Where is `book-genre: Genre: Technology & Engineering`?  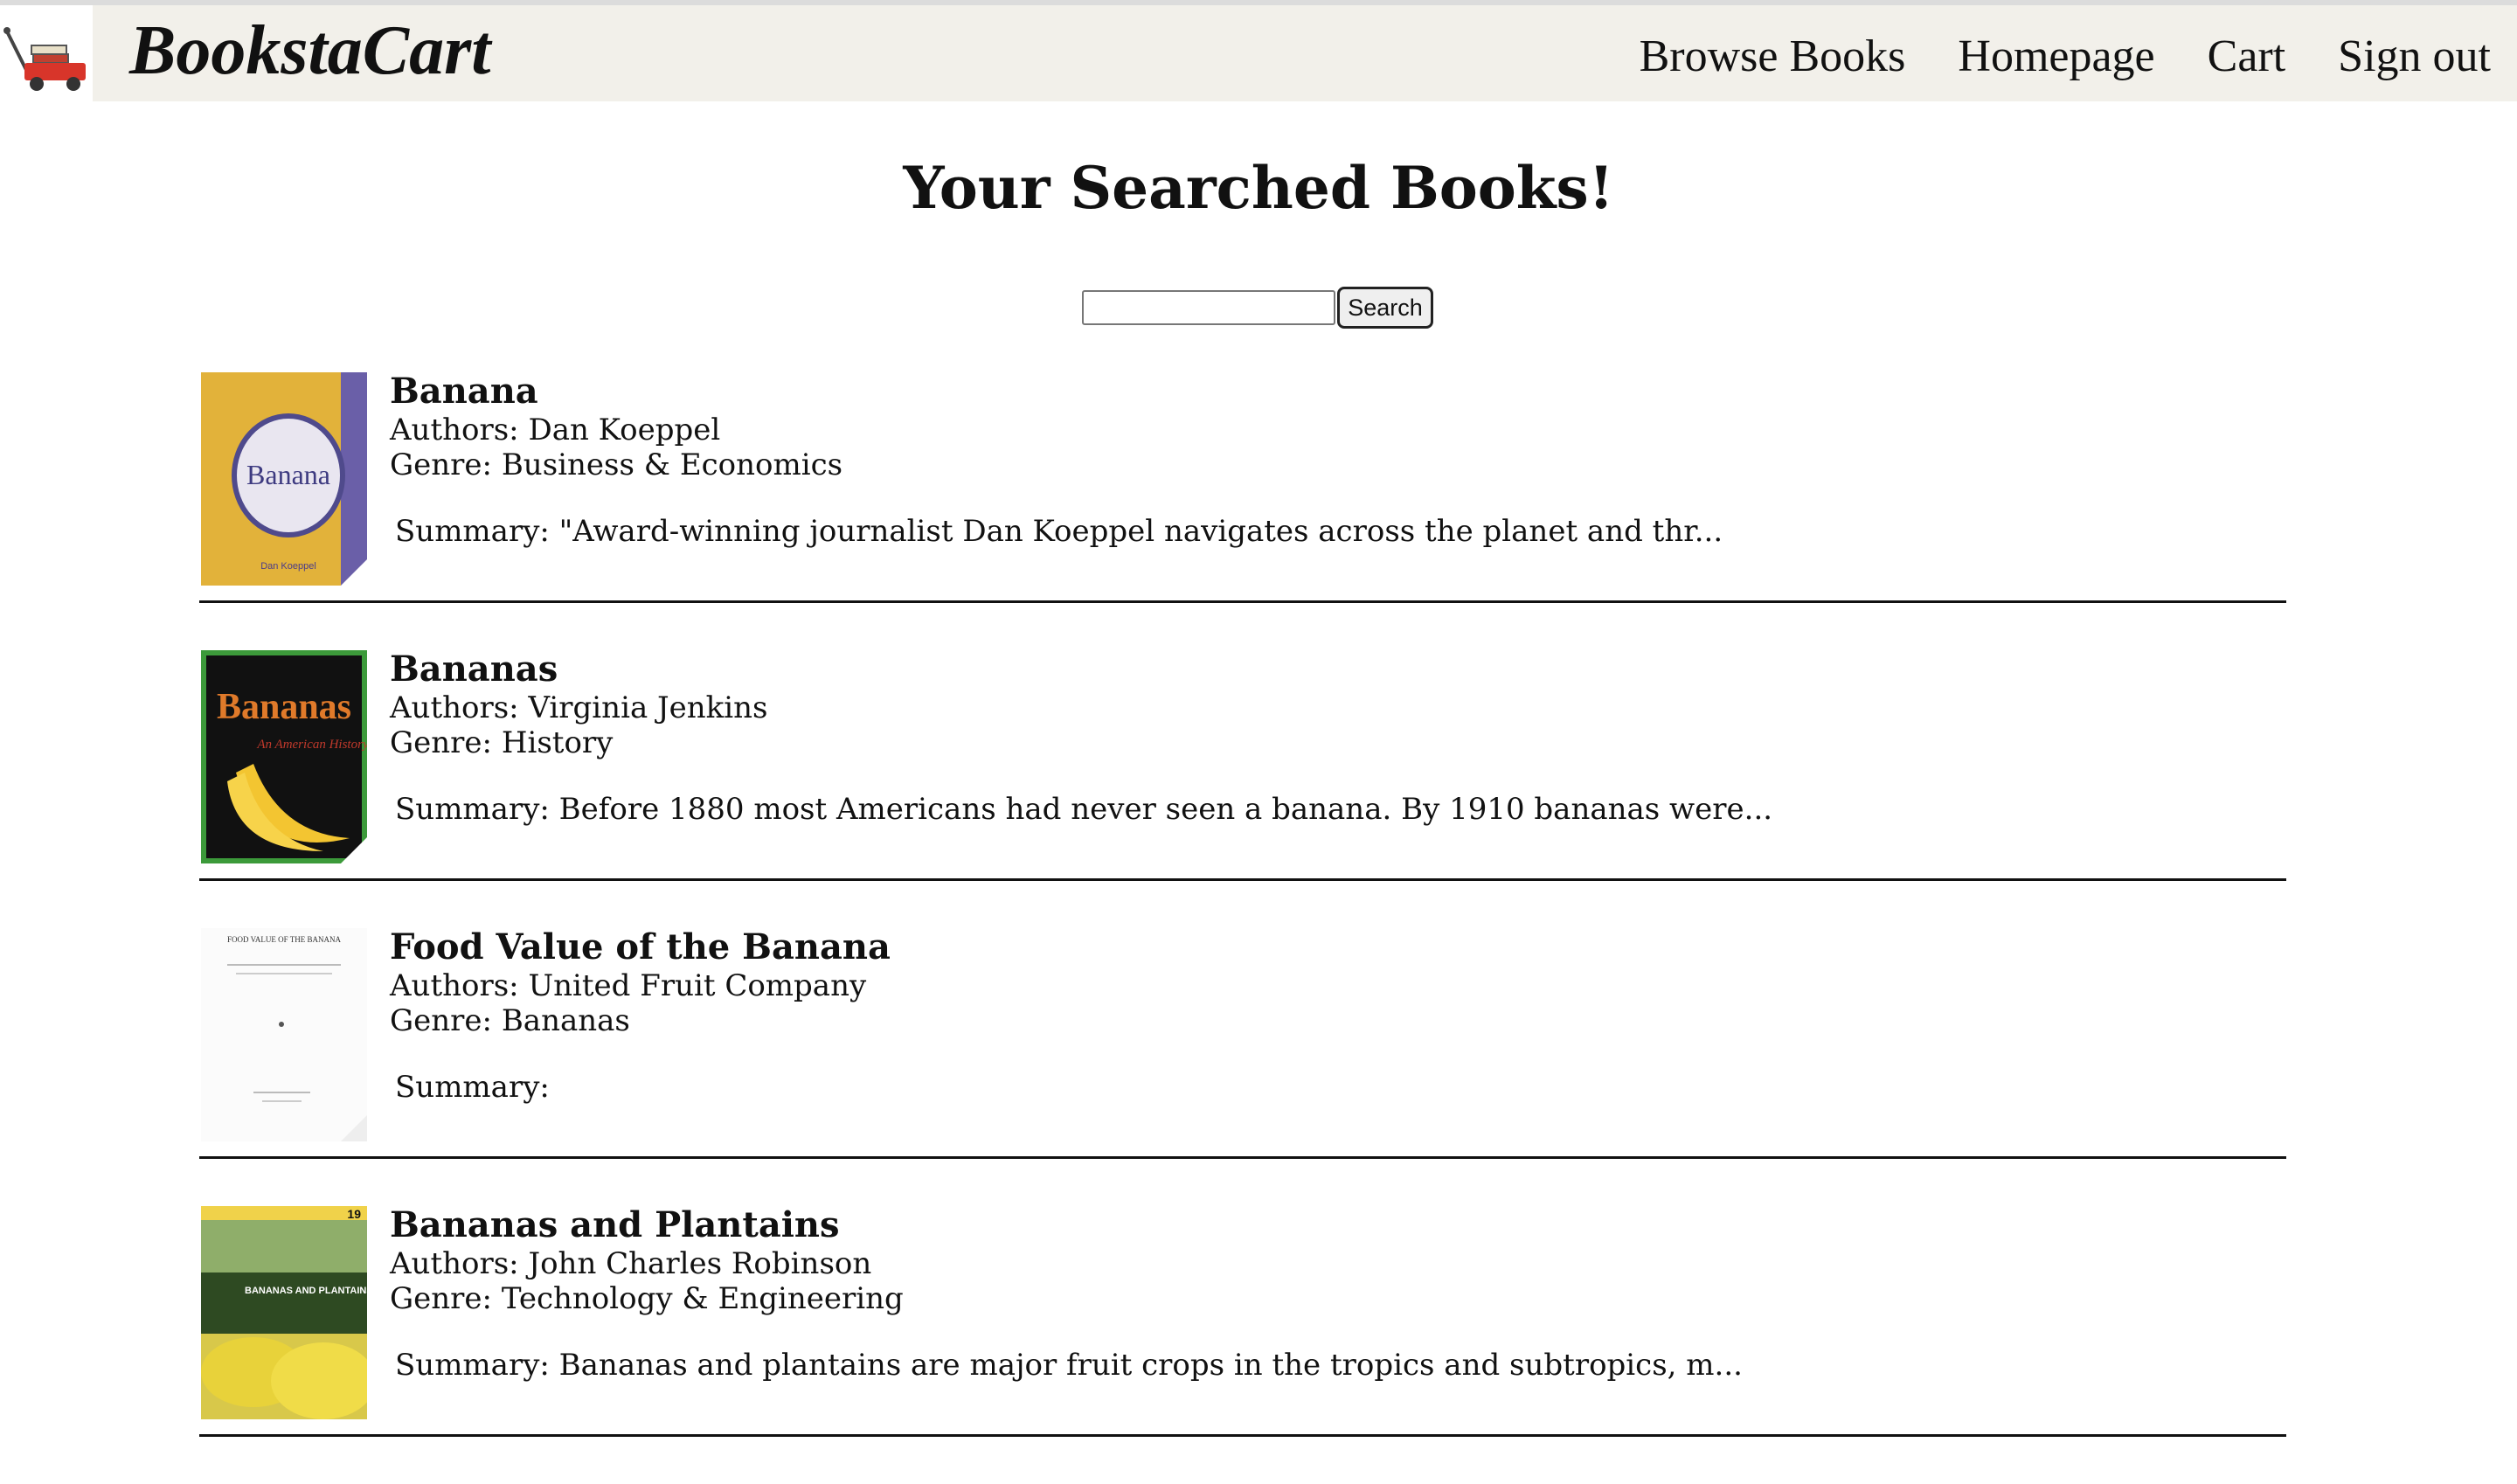 book-genre: Genre: Technology & Engineering is located at coordinates (647, 1298).